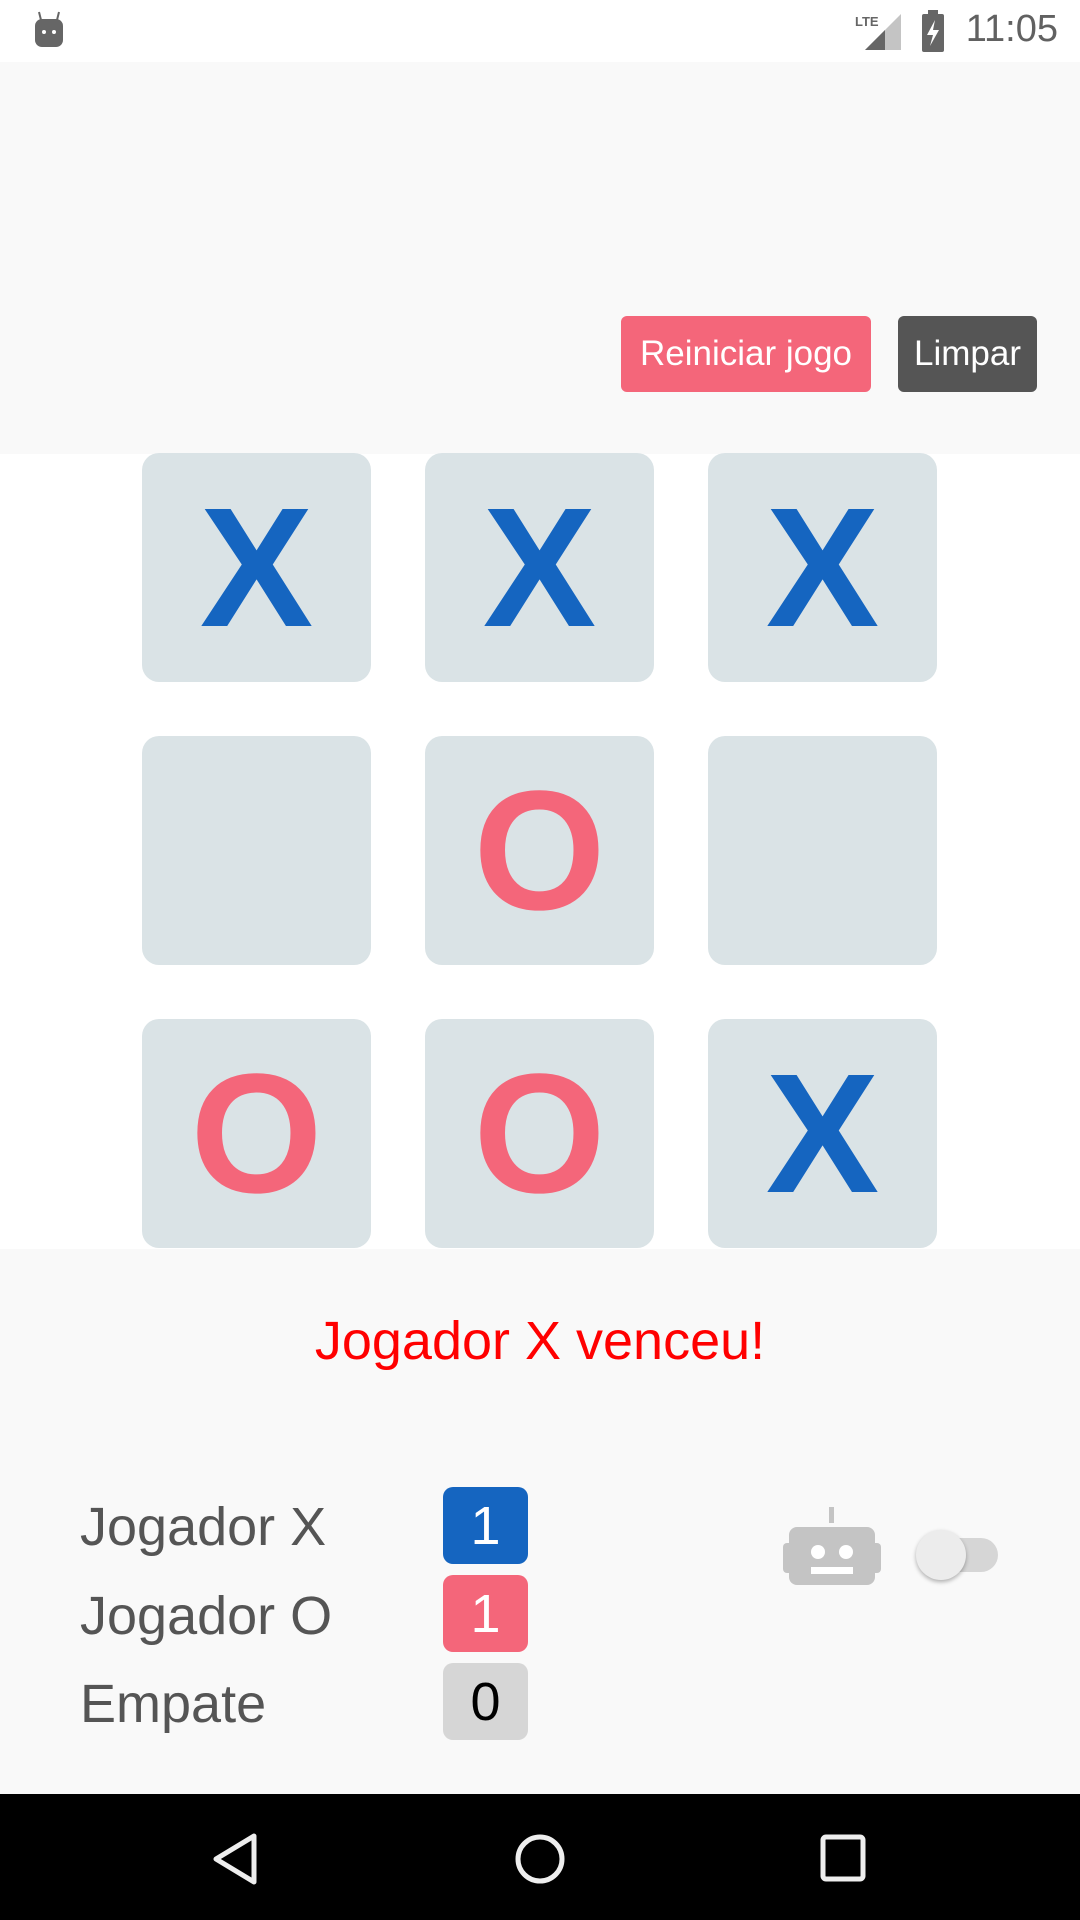 This screenshot has height=1920, width=1080. What do you see at coordinates (485, 1525) in the screenshot?
I see `score-badge-x: 1` at bounding box center [485, 1525].